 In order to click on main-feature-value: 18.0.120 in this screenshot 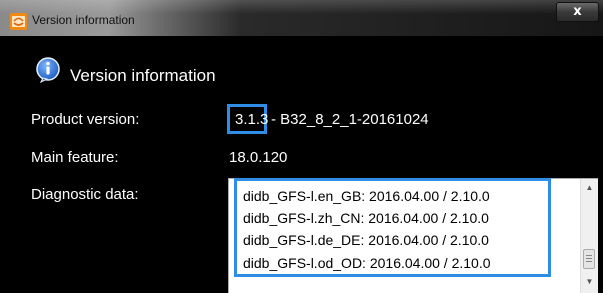, I will do `click(258, 157)`.